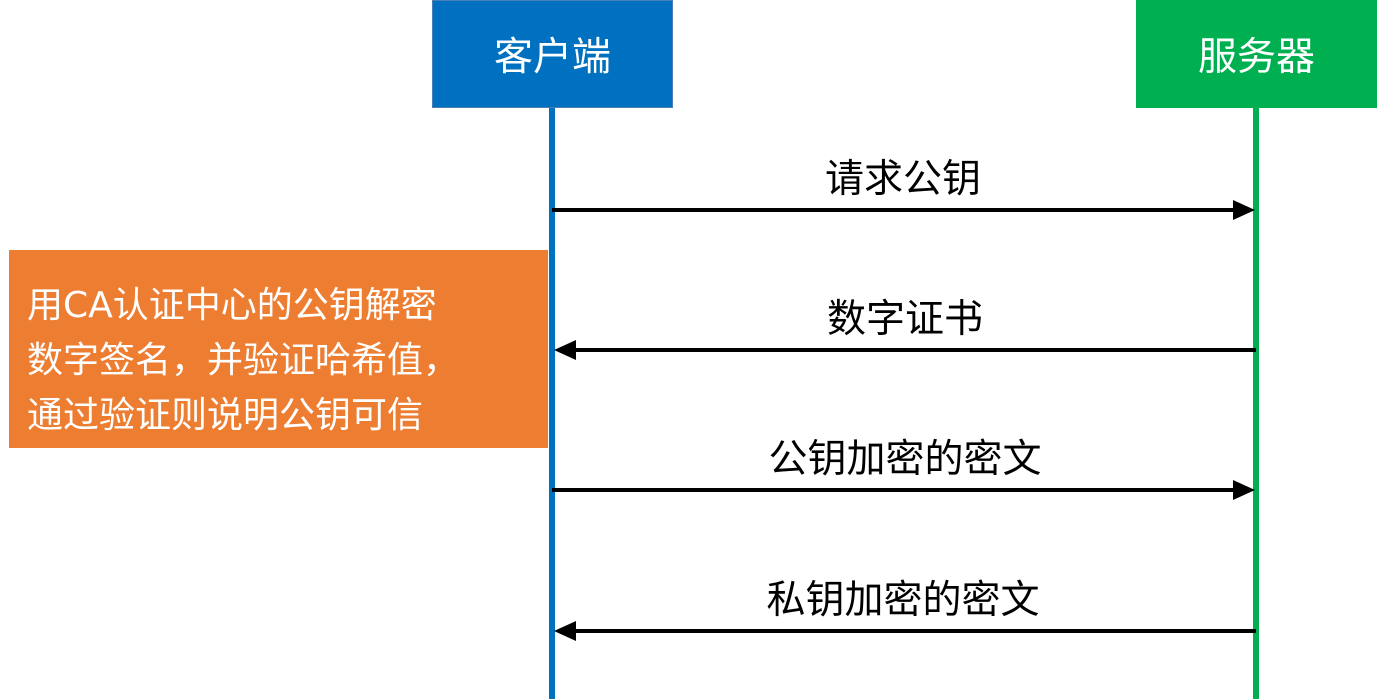  Describe the element at coordinates (903, 179) in the screenshot. I see `message-label-request-public-key: 请求公钥` at that location.